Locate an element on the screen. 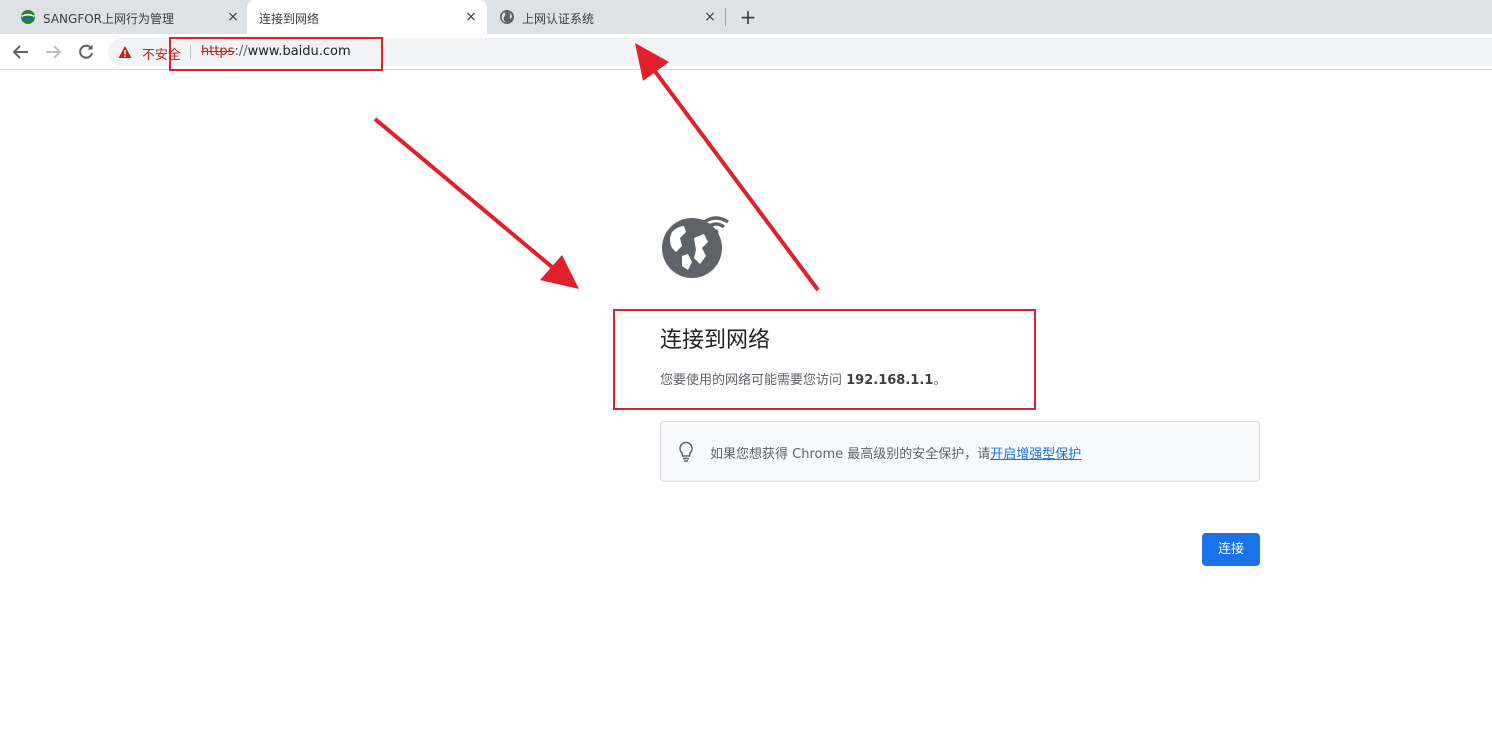  tip-message: 如果您想获得 Chrome 最高级别的安全保护，请 is located at coordinates (850, 454).